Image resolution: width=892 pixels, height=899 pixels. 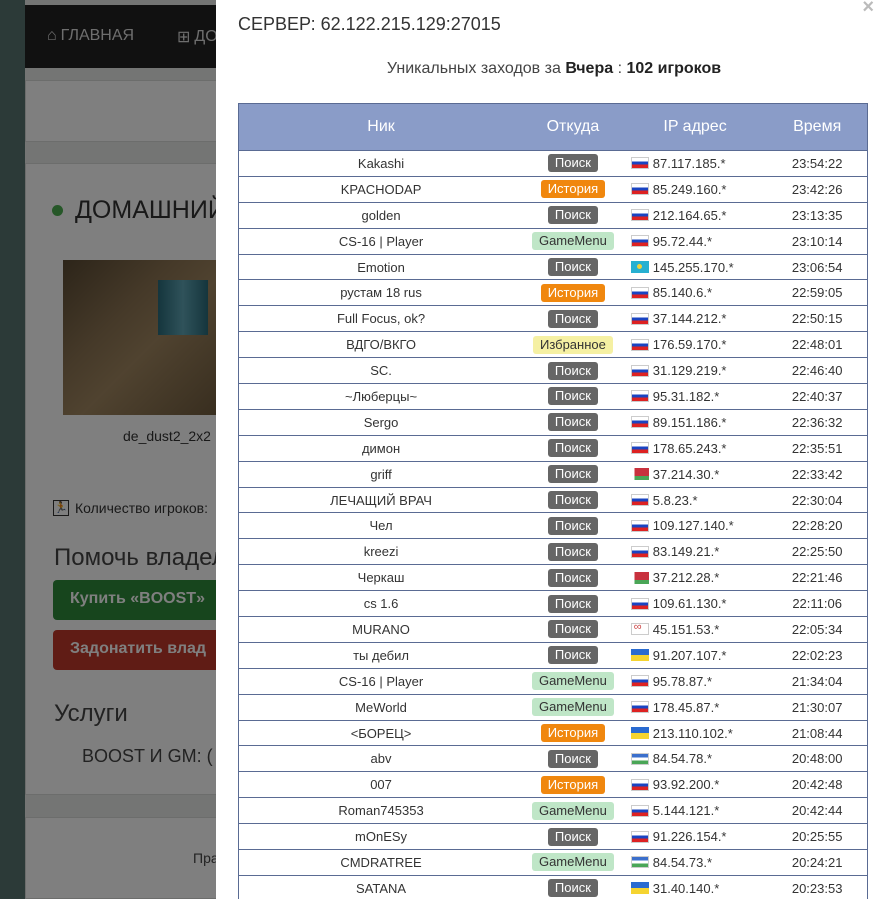 I want to click on ip-address: 176.59.170.*, so click(x=689, y=345).